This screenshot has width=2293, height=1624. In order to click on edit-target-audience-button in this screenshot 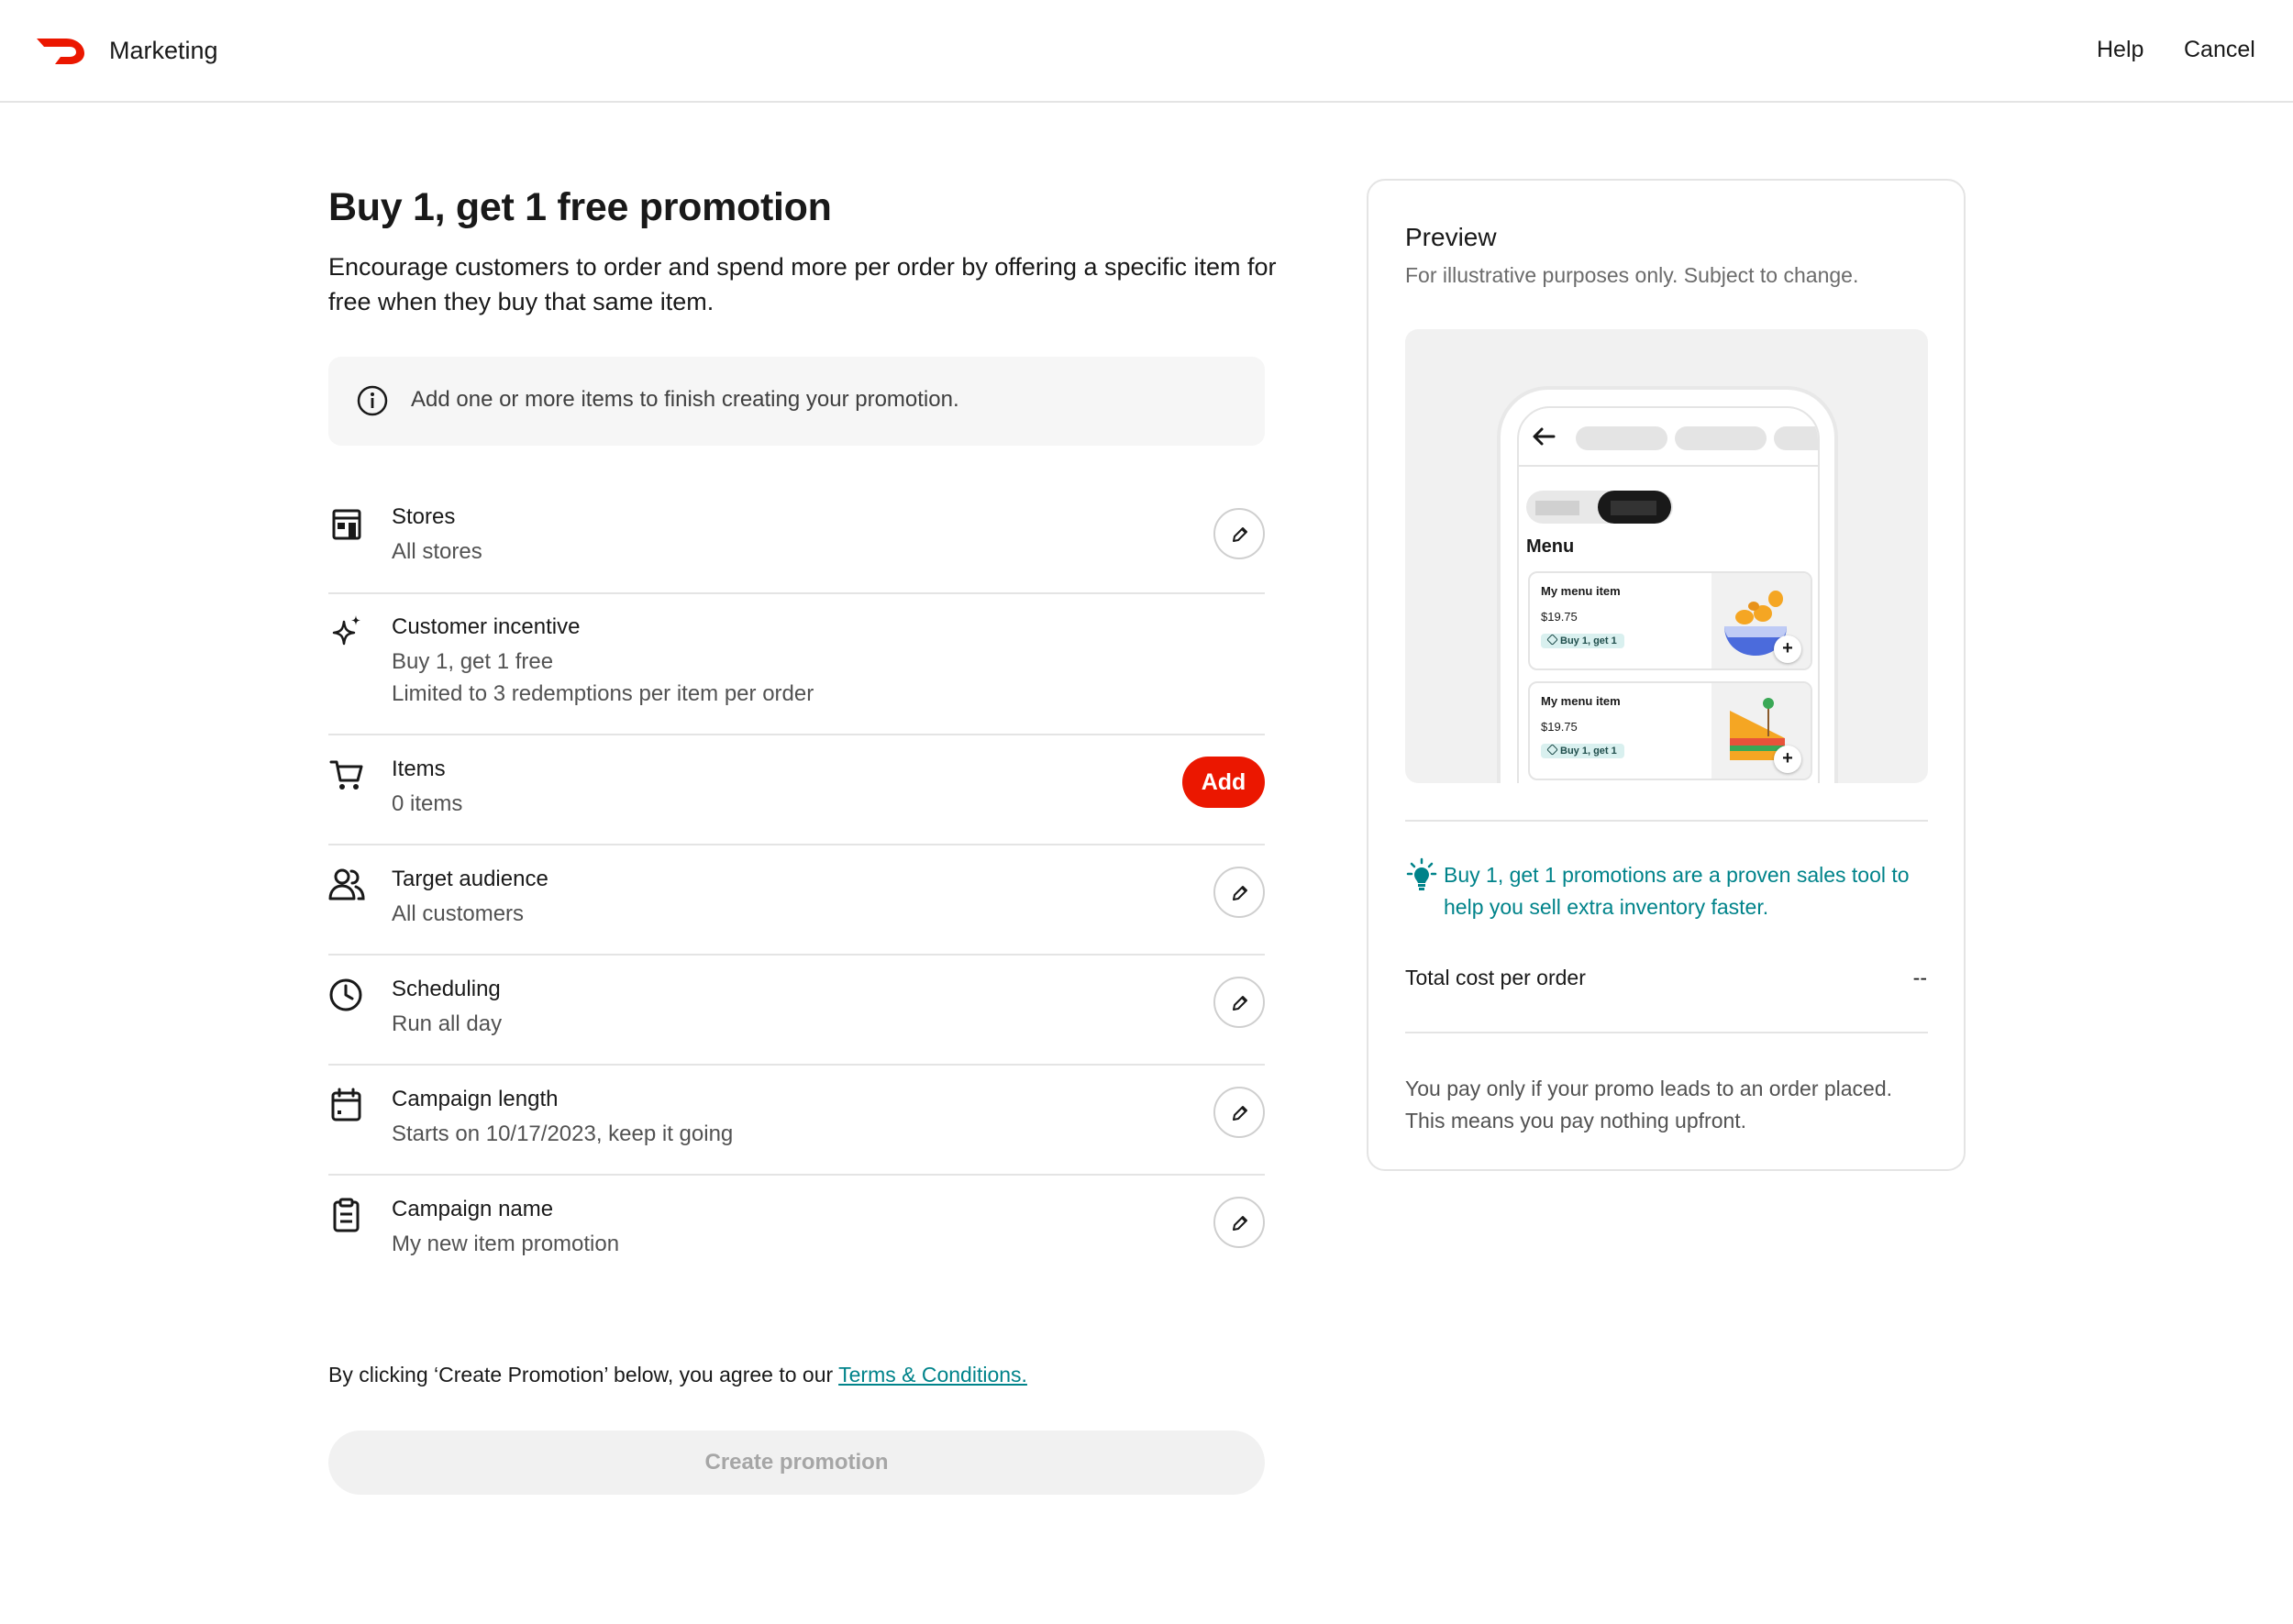, I will do `click(1239, 892)`.